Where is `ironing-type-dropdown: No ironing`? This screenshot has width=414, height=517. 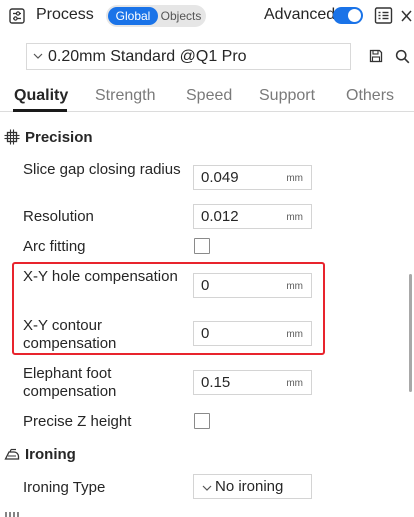 ironing-type-dropdown: No ironing is located at coordinates (252, 486).